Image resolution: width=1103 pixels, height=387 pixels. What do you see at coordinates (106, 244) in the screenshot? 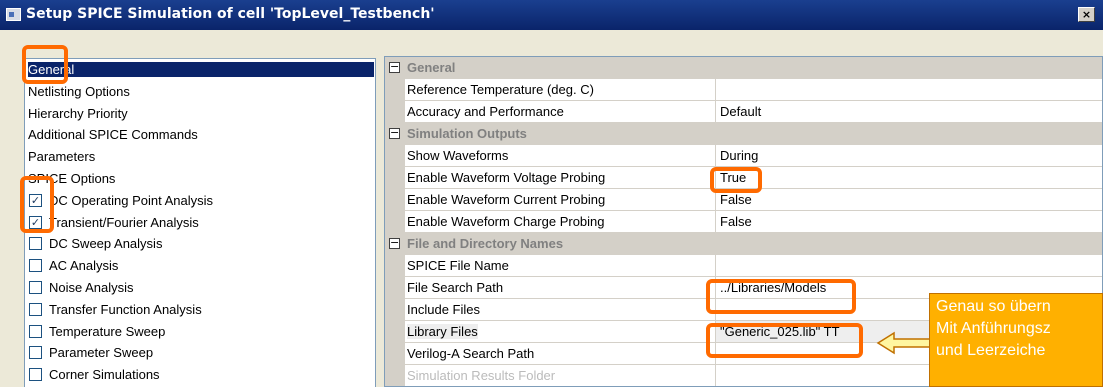
I see `nav-item-label: DC Sweep Analysis` at bounding box center [106, 244].